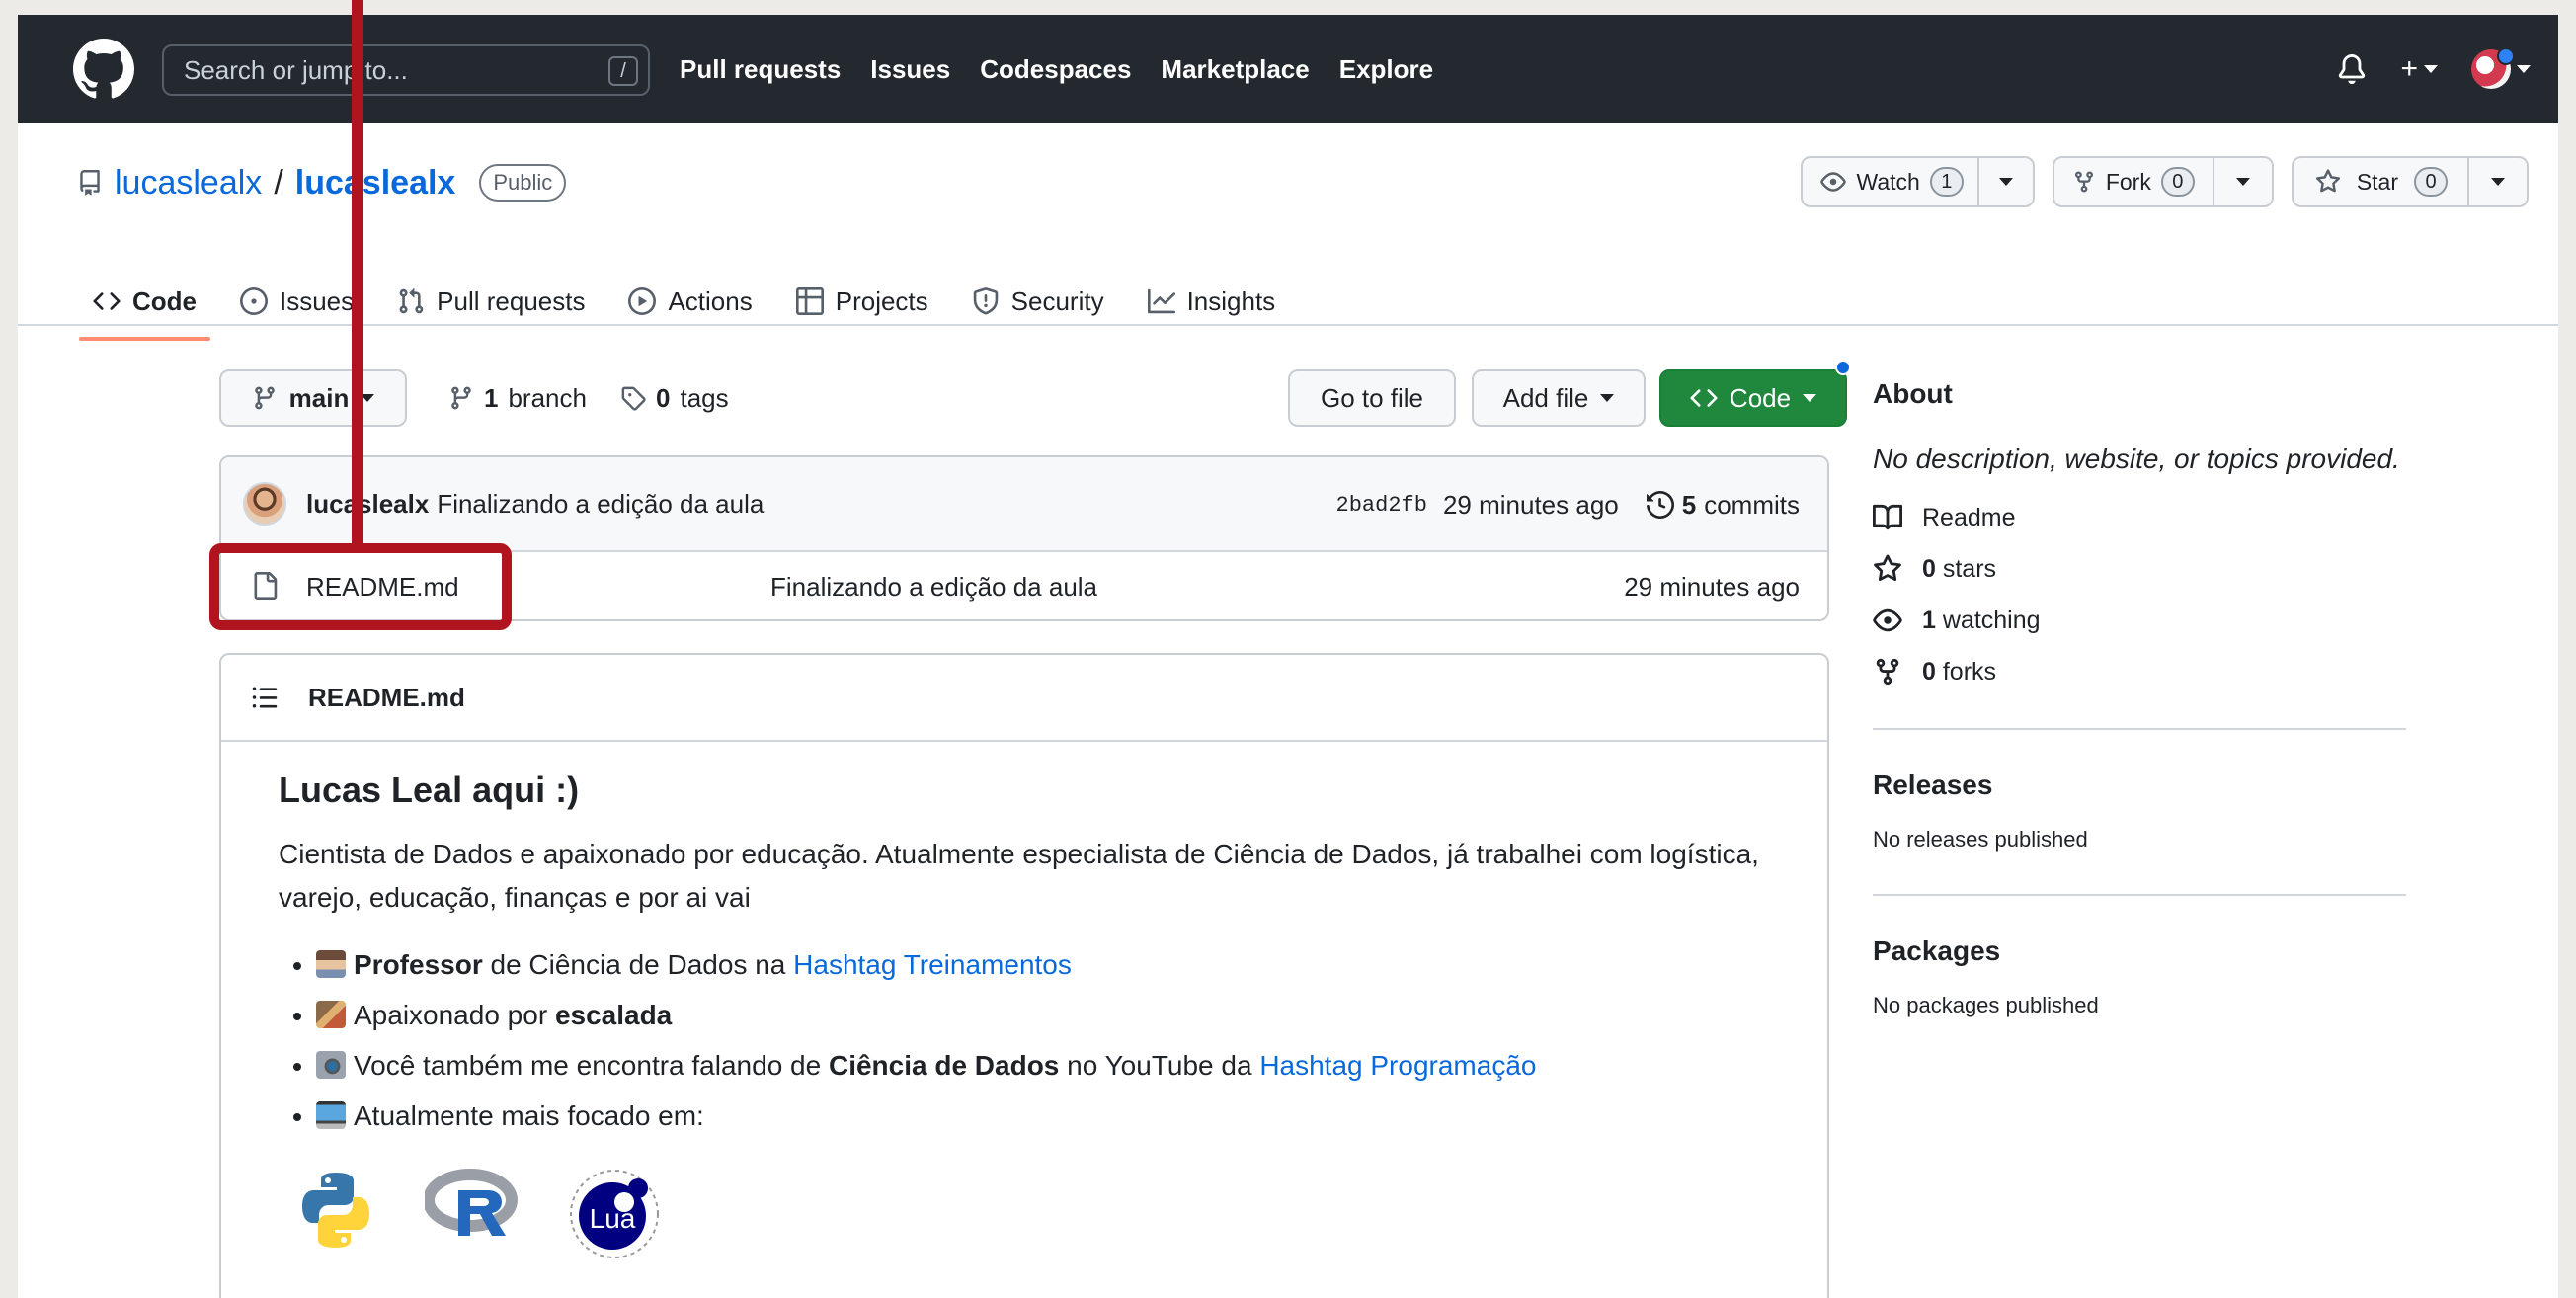 Image resolution: width=2576 pixels, height=1298 pixels. I want to click on tab-insights: Insights, so click(1211, 302).